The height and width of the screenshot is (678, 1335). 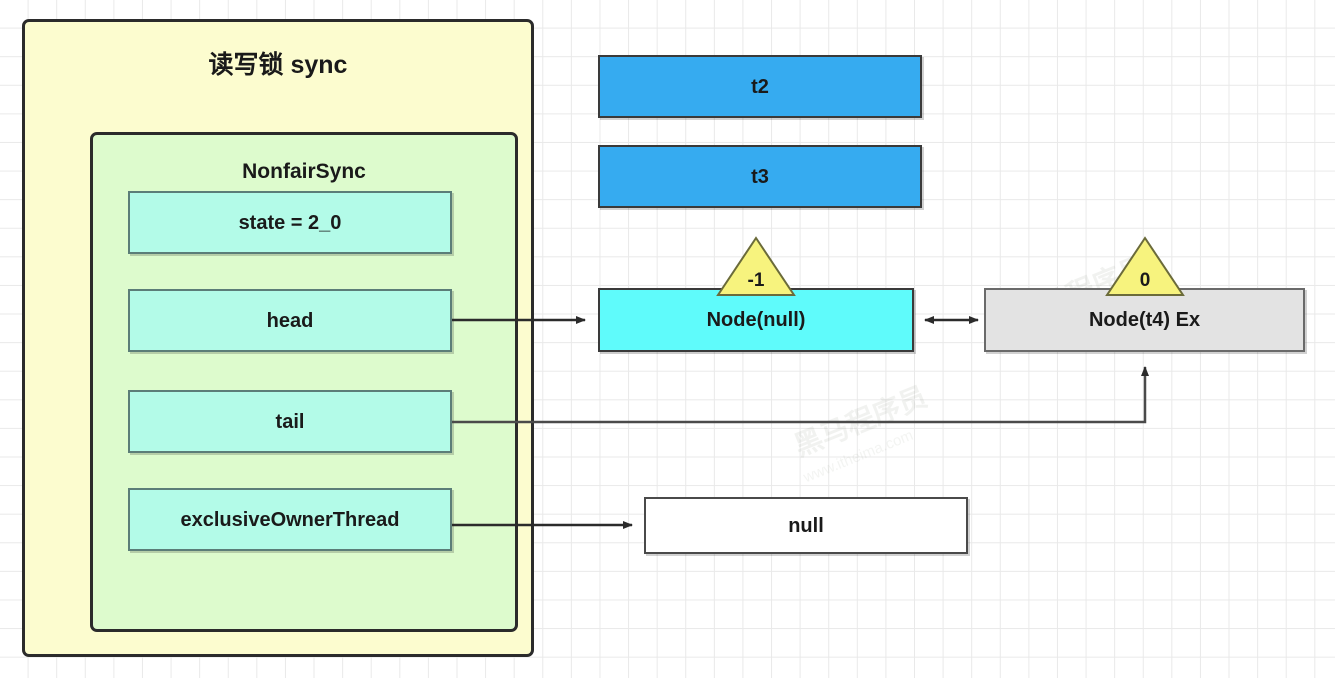 I want to click on nonfairsync-title: NonfairSync, so click(x=304, y=171).